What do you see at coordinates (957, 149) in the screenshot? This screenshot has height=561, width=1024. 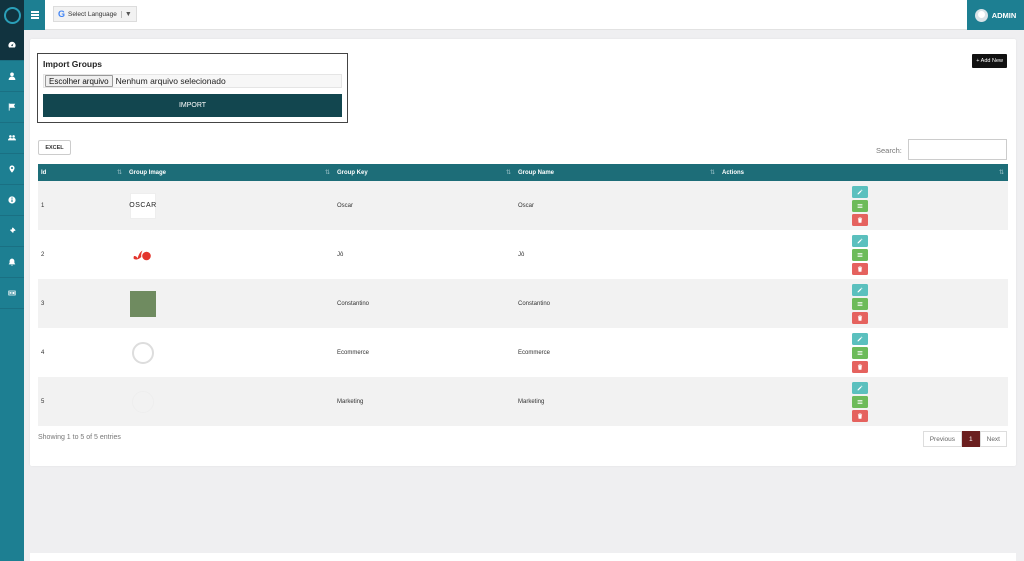 I see `search-input` at bounding box center [957, 149].